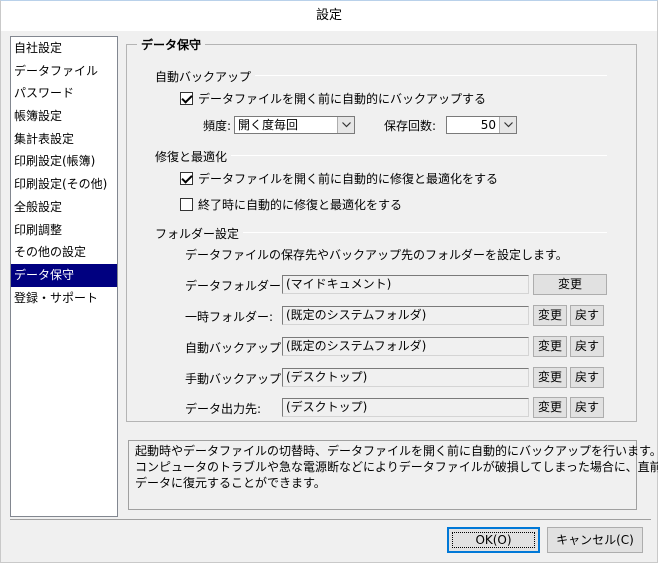 This screenshot has width=658, height=563. Describe the element at coordinates (595, 540) in the screenshot. I see `cancel-button: キャンセル(C)` at that location.